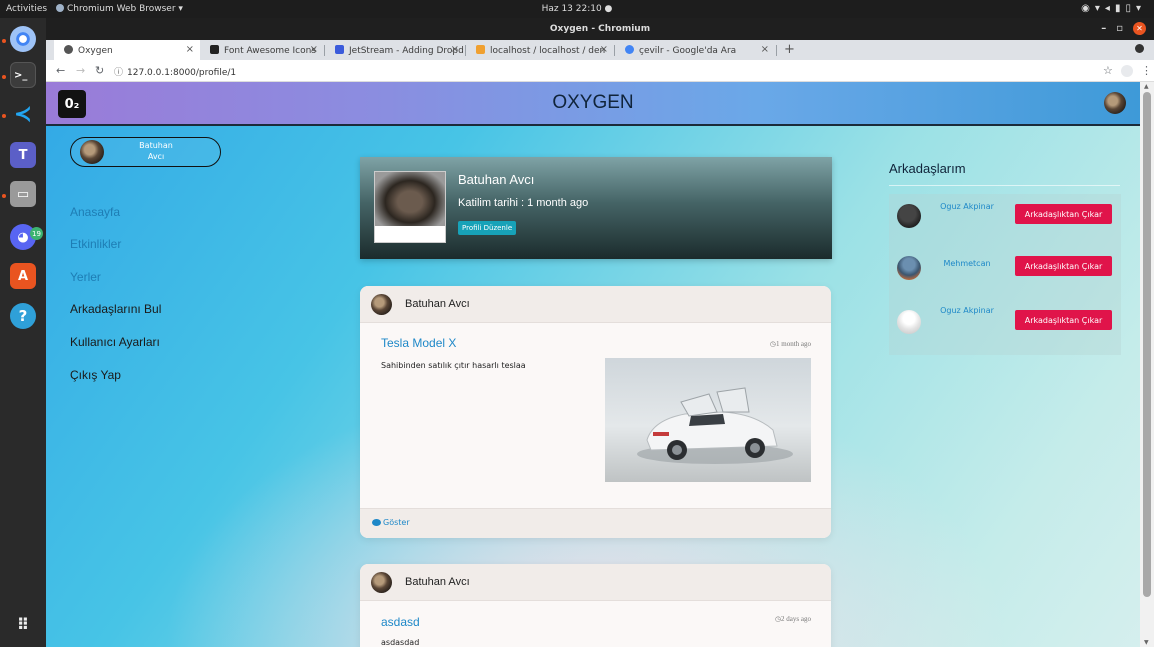  I want to click on system-tray: ◉▾◂▮▯▾, so click(1113, 8).